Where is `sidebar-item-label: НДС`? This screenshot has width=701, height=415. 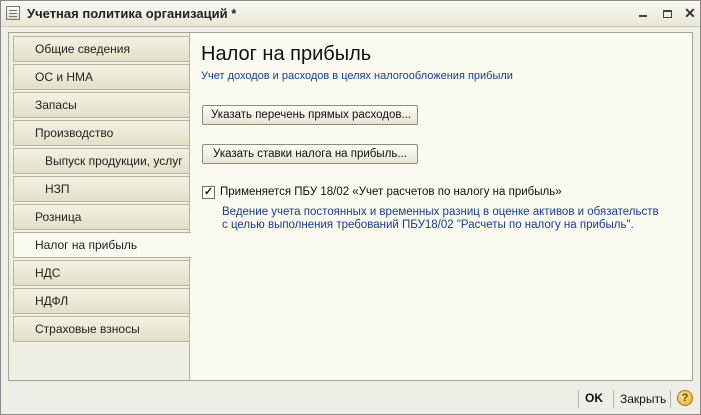 sidebar-item-label: НДС is located at coordinates (48, 273).